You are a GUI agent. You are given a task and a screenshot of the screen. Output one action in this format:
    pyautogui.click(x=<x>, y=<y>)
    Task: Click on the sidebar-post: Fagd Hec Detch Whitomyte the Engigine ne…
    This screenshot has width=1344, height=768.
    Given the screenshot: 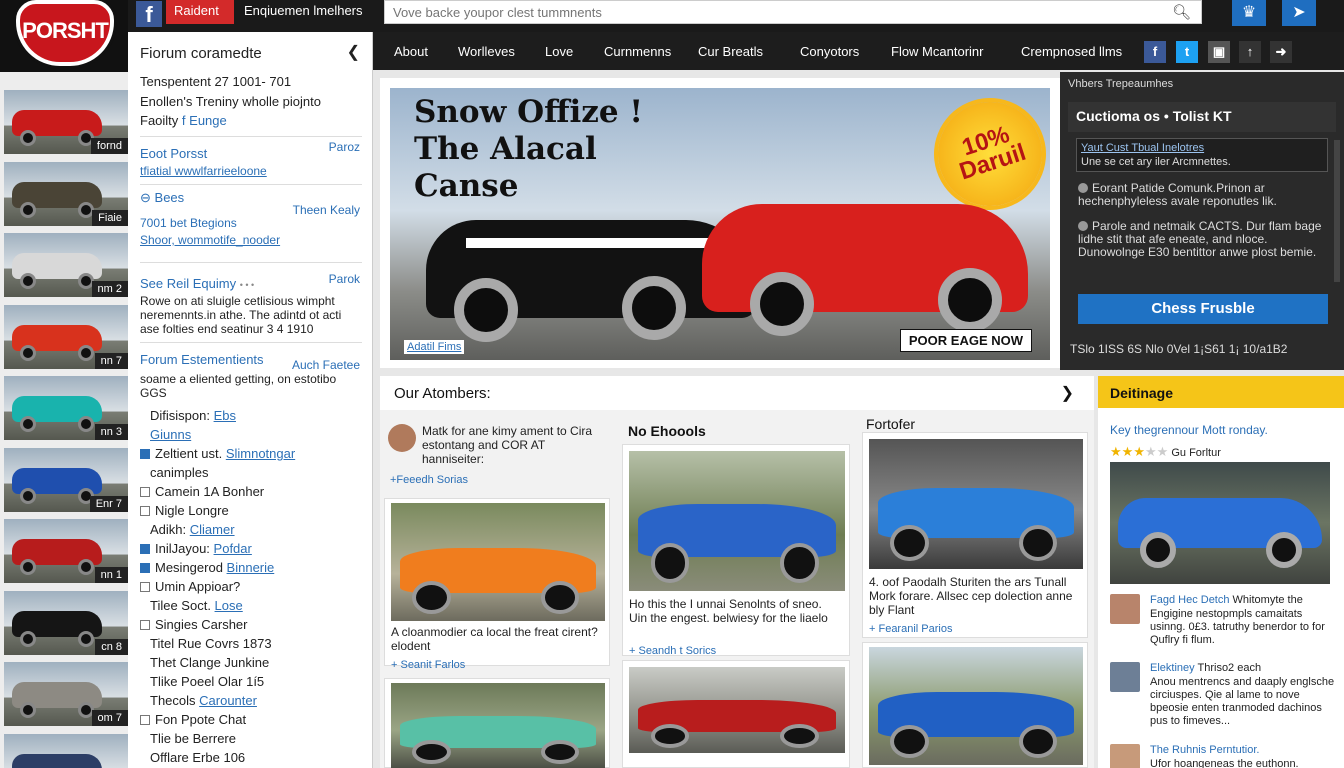 What is the action you would take?
    pyautogui.click(x=1223, y=624)
    